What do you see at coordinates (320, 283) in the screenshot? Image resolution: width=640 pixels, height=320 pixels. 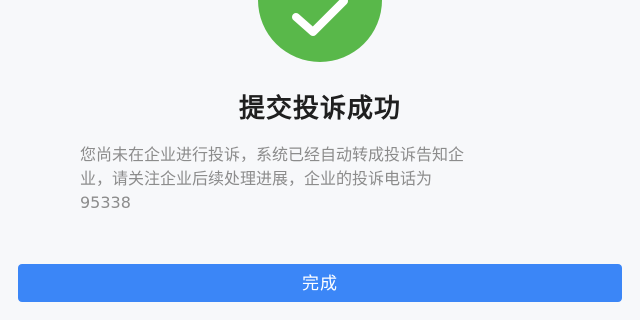 I see `done-button: 完成` at bounding box center [320, 283].